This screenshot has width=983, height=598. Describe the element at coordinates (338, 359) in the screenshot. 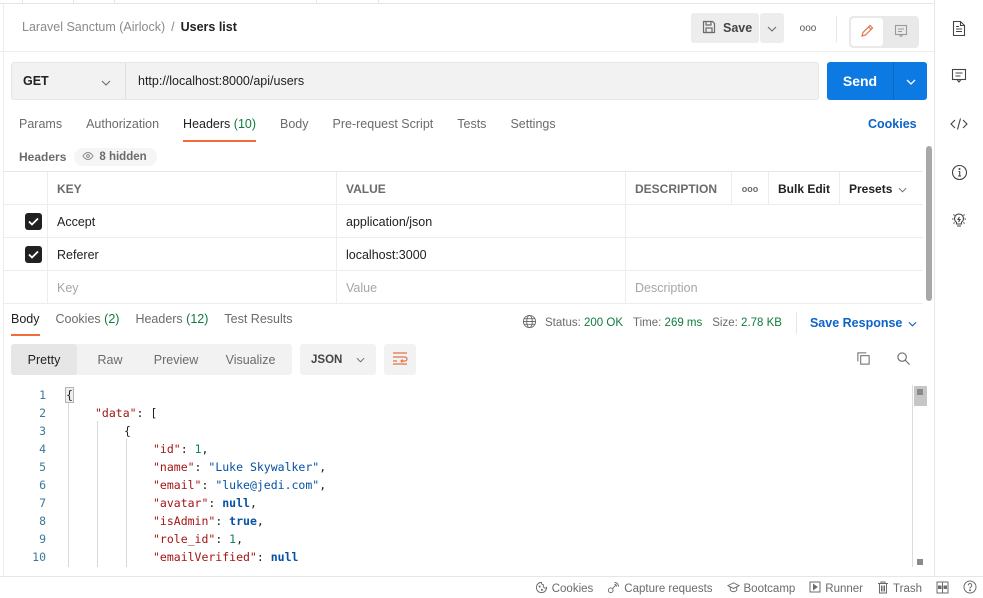

I see `format-select: JSON` at that location.